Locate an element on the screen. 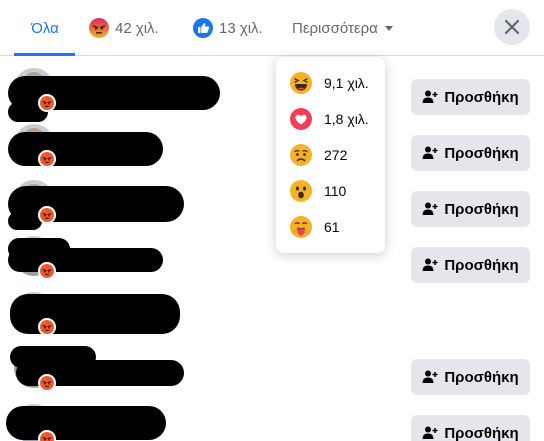  tab-more-label: Περισσότερα is located at coordinates (335, 28).